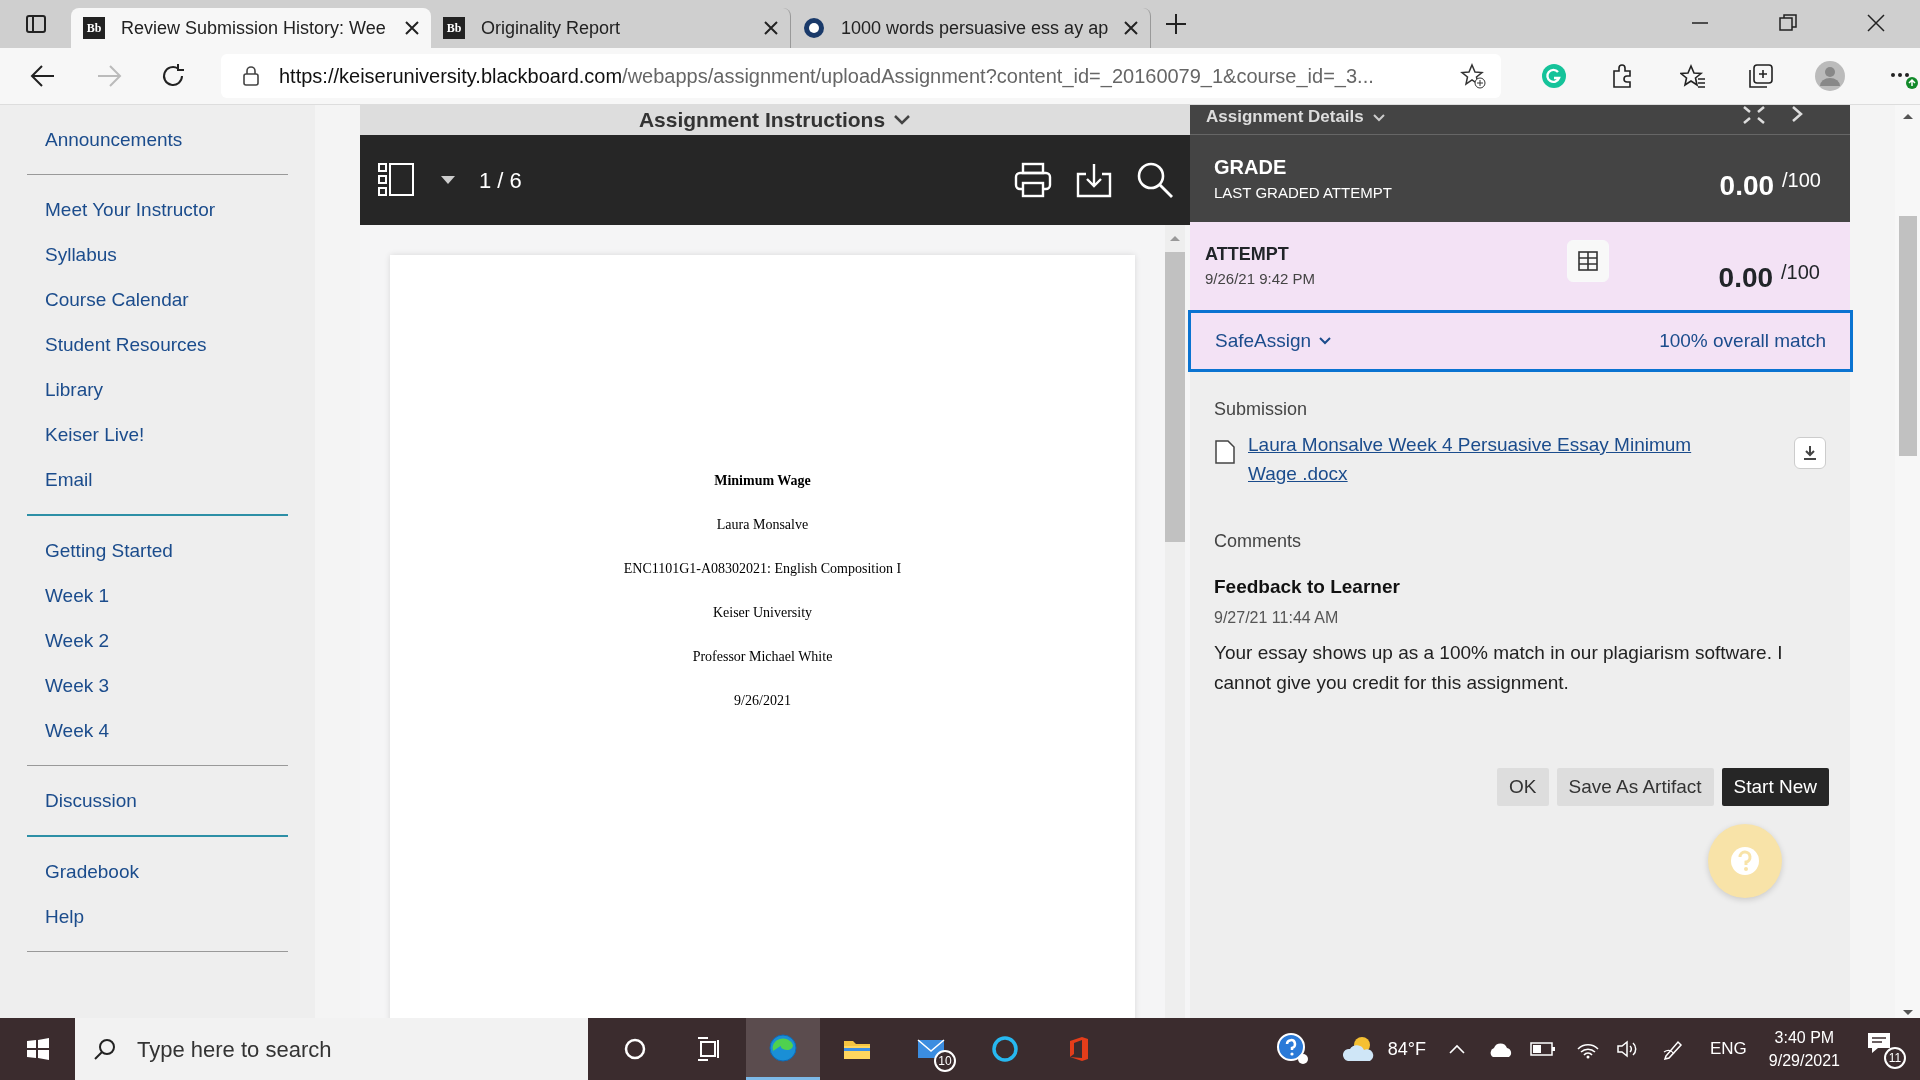  I want to click on action-button: OK, so click(1523, 786).